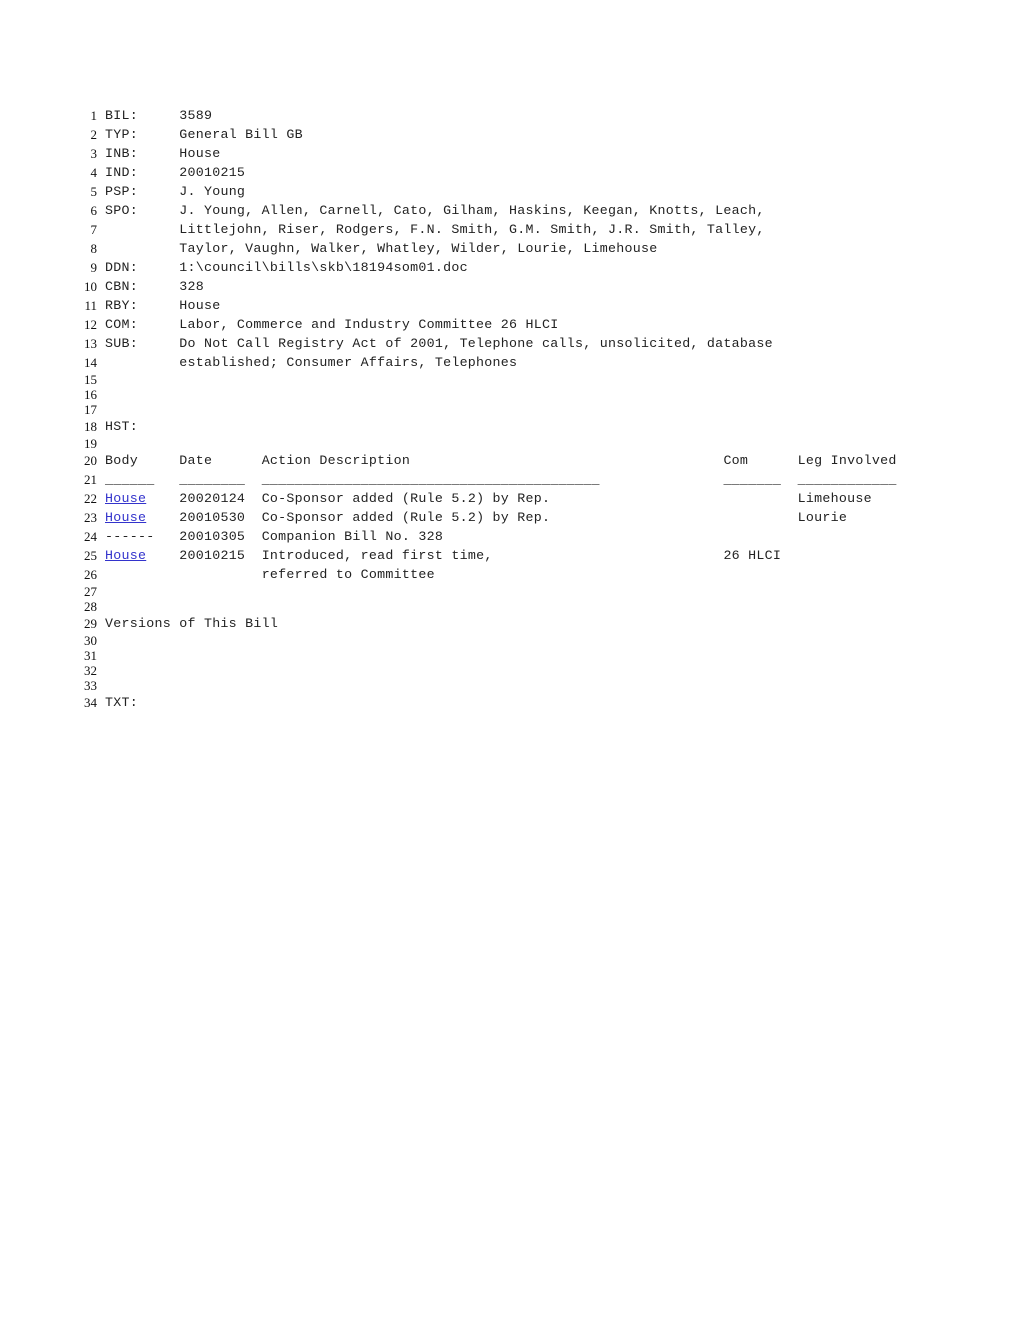  What do you see at coordinates (121, 426) in the screenshot?
I see `history-section-label: HST:` at bounding box center [121, 426].